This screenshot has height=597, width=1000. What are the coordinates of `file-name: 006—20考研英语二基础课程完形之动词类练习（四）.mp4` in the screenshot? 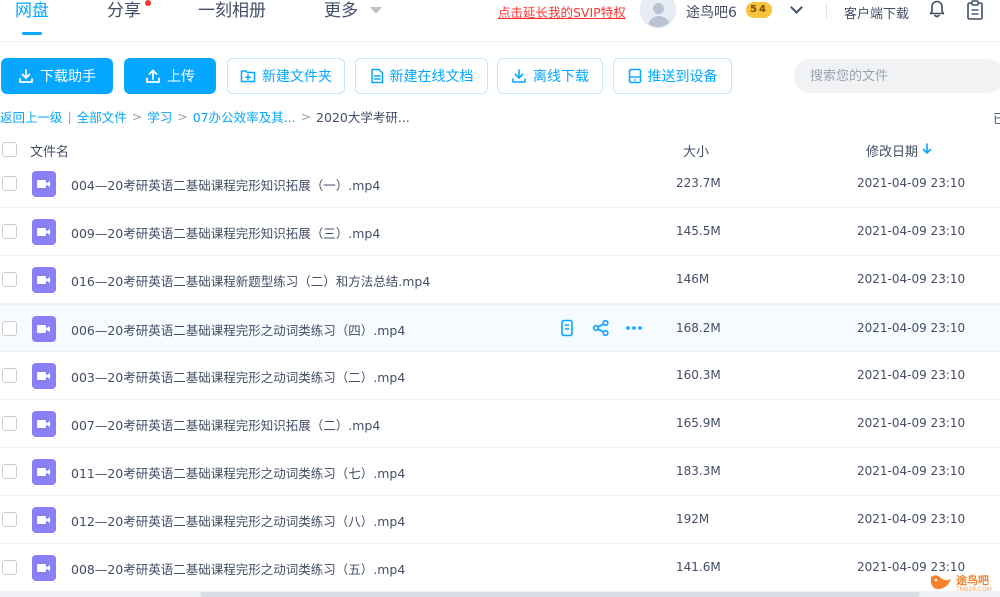 It's located at (238, 329).